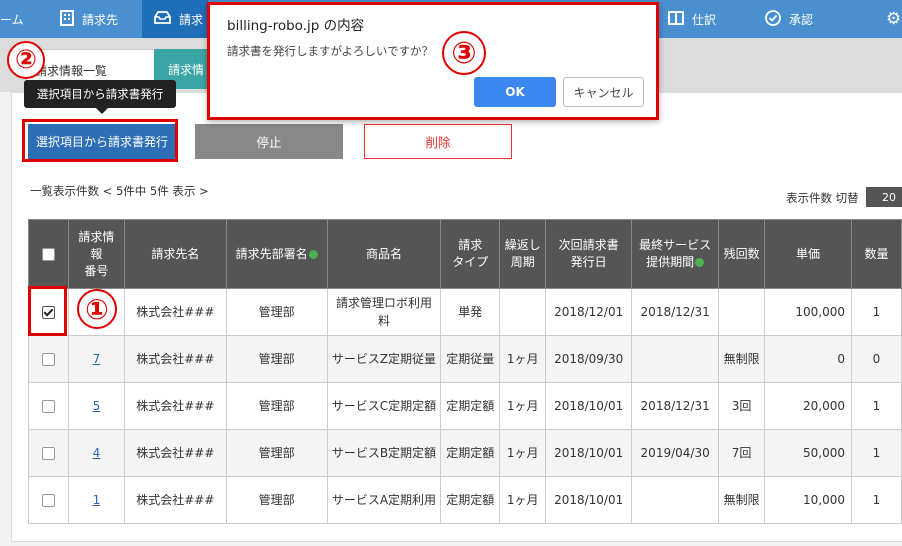 The image size is (902, 546). Describe the element at coordinates (808, 453) in the screenshot. I see `cell-price: 50,000` at that location.